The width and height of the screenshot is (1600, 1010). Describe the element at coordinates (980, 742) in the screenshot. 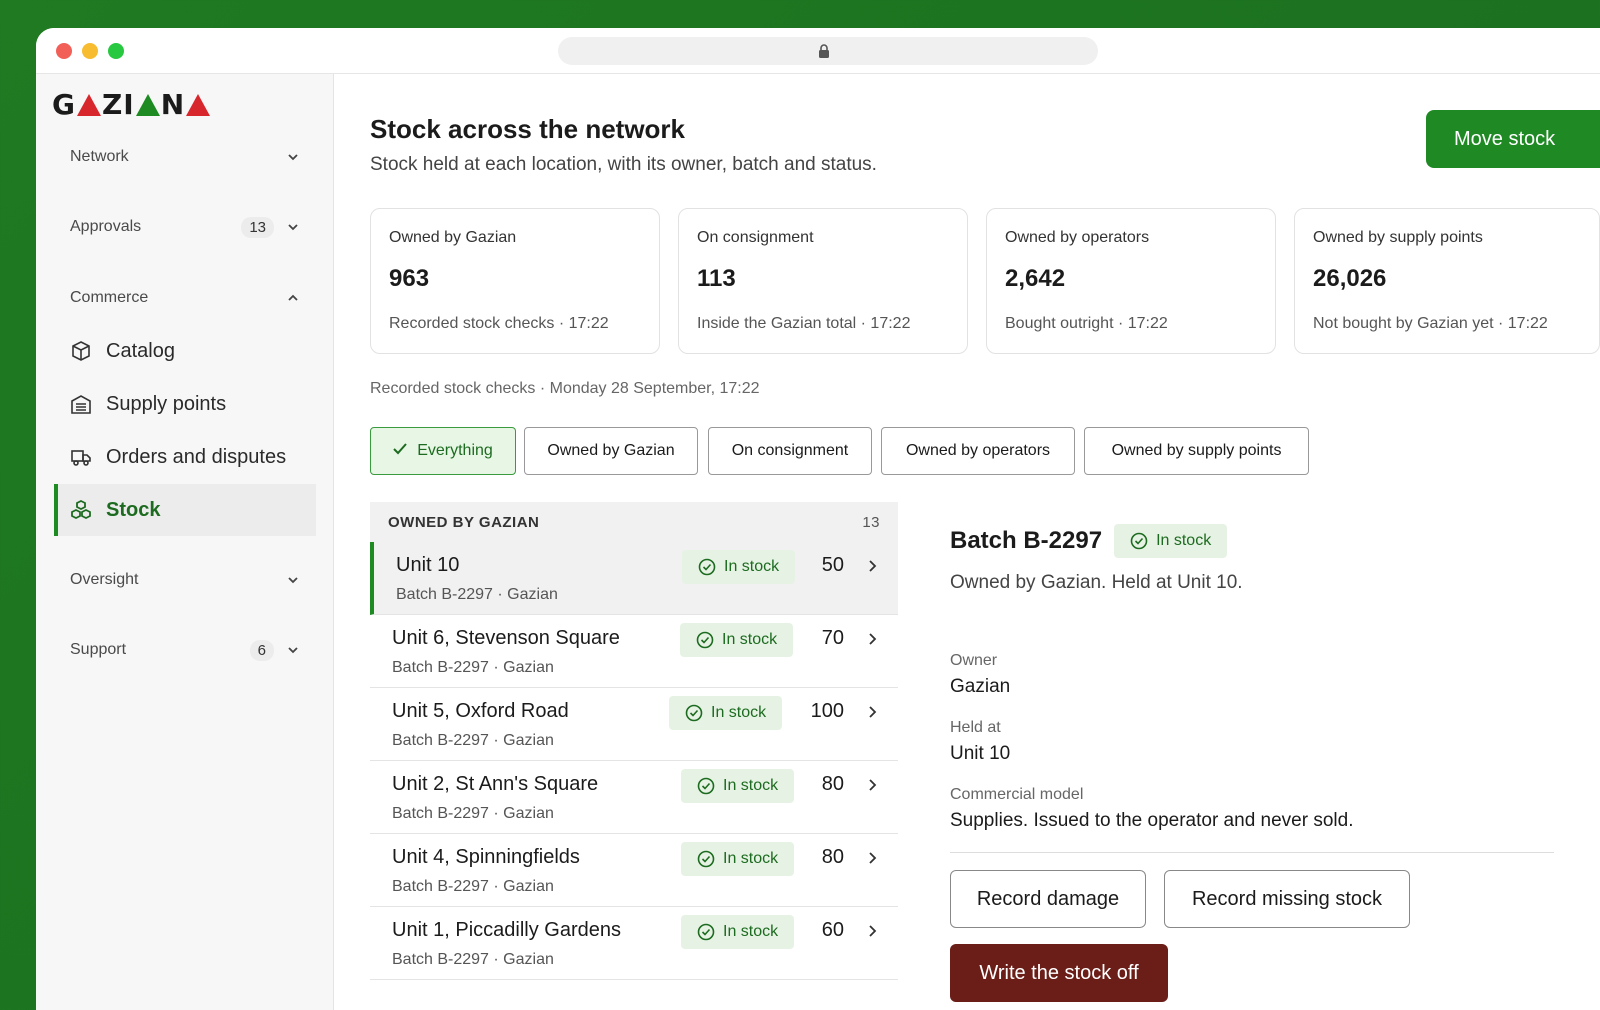

I see `held-at-field: Held at Unit 10` at that location.